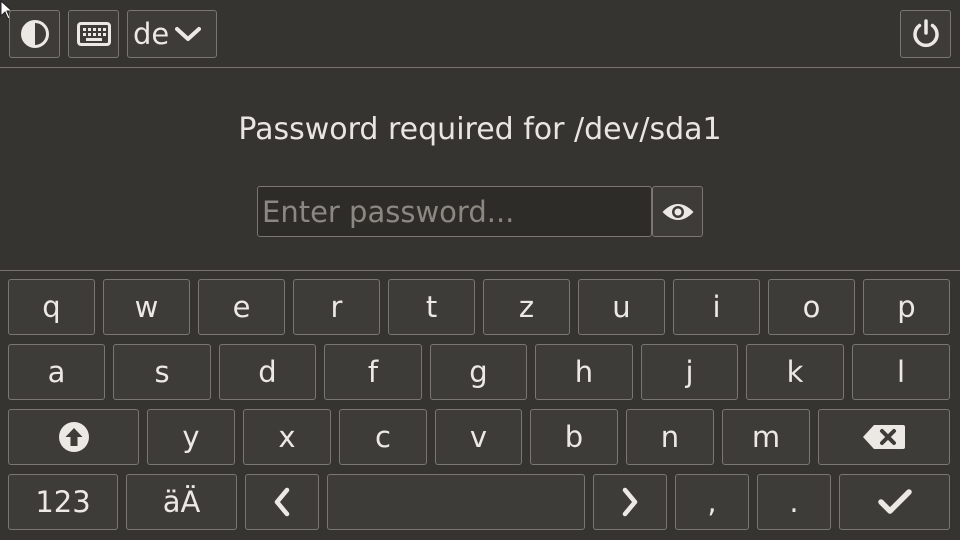  I want to click on key-t: t, so click(431, 307).